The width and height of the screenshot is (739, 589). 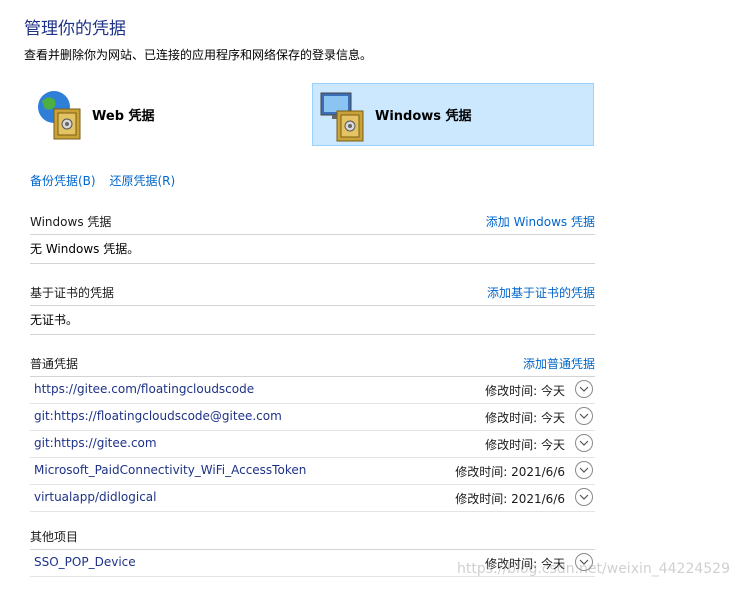 What do you see at coordinates (312, 498) in the screenshot?
I see `credential-row: virtualapp/didlogical 修改时间: 2021/6/6` at bounding box center [312, 498].